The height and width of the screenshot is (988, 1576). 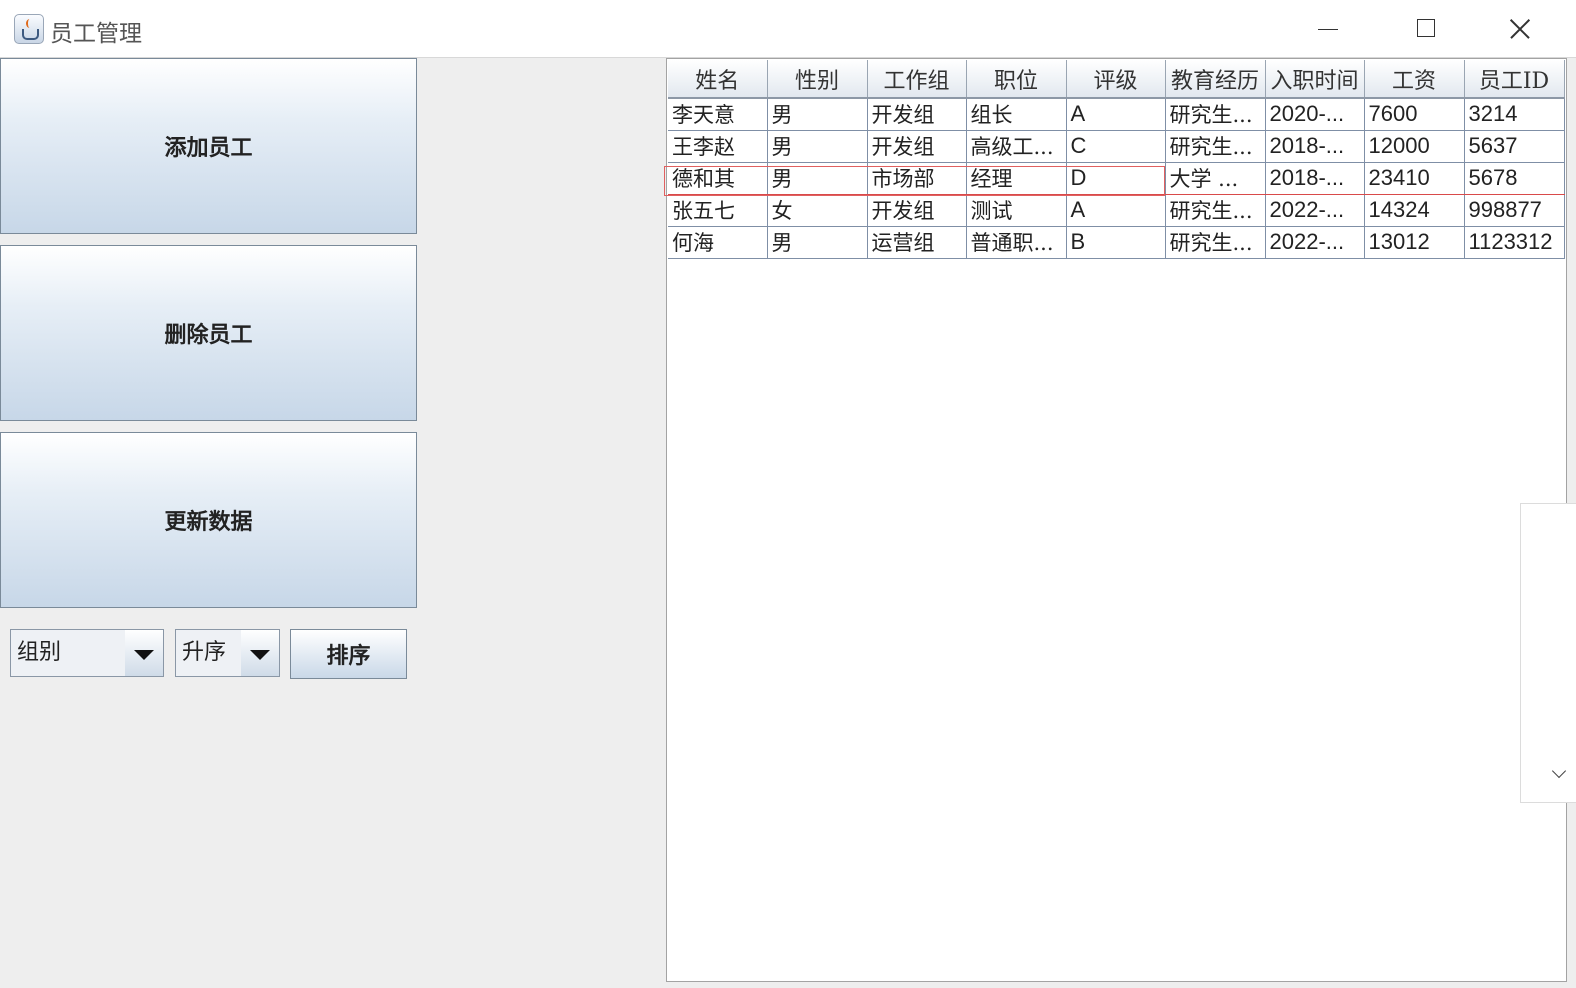 What do you see at coordinates (1548, 653) in the screenshot?
I see `side-popup-panel` at bounding box center [1548, 653].